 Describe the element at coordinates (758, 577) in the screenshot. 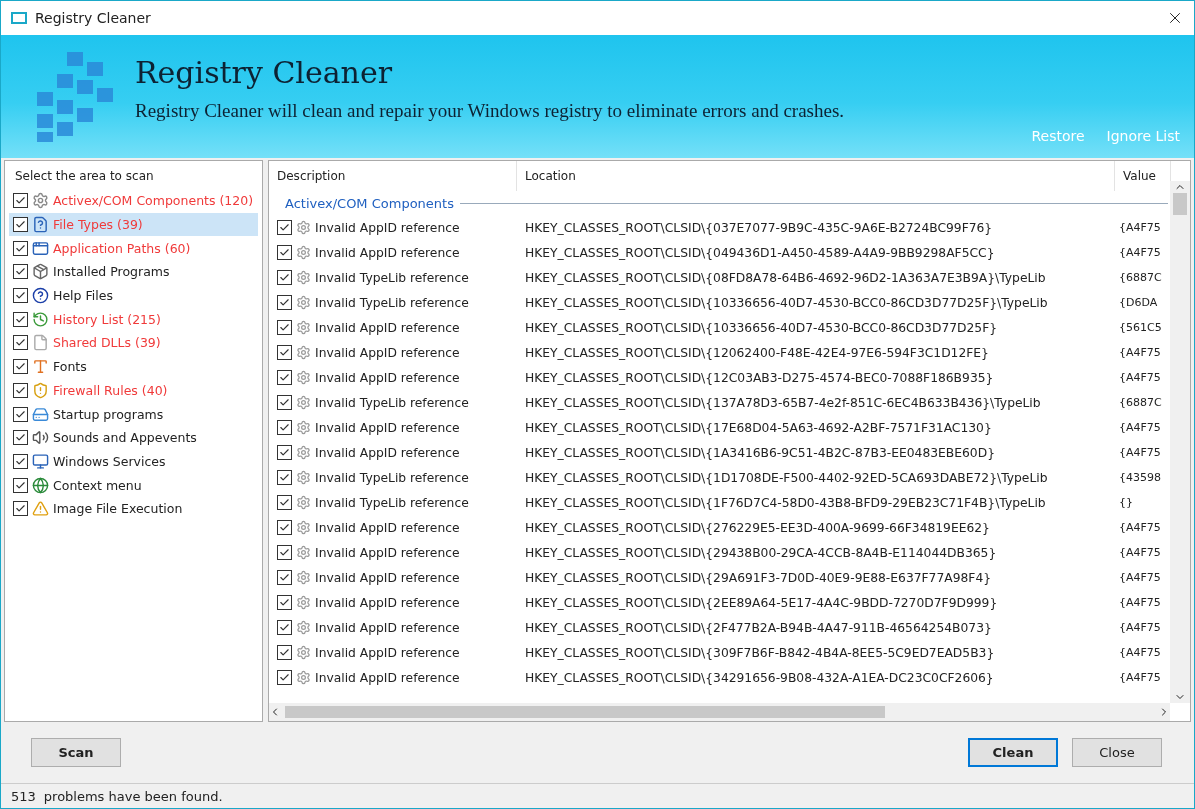

I see `table-cell: HKEY_CLASSES_ROOT\CLSID\{29A691F3-7D0D-40E9-9E88-E637F77A98F4}` at that location.